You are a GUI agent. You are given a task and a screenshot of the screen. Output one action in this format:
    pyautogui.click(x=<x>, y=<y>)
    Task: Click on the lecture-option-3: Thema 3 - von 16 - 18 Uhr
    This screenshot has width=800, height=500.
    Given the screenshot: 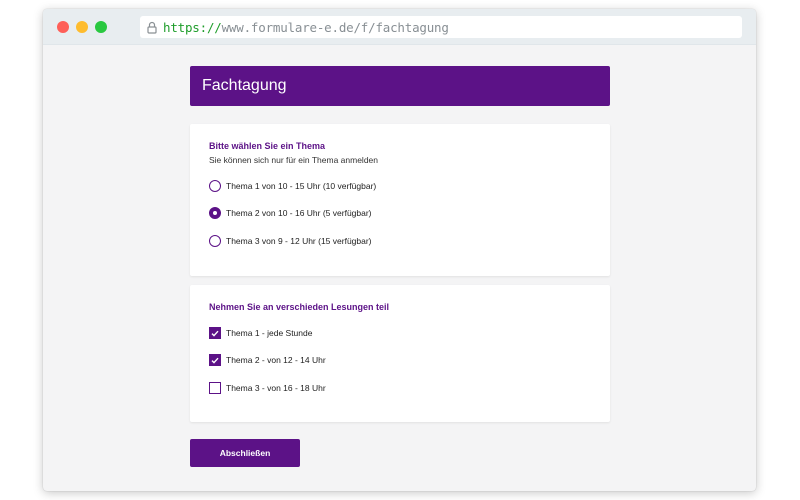 What is the action you would take?
    pyautogui.click(x=267, y=388)
    